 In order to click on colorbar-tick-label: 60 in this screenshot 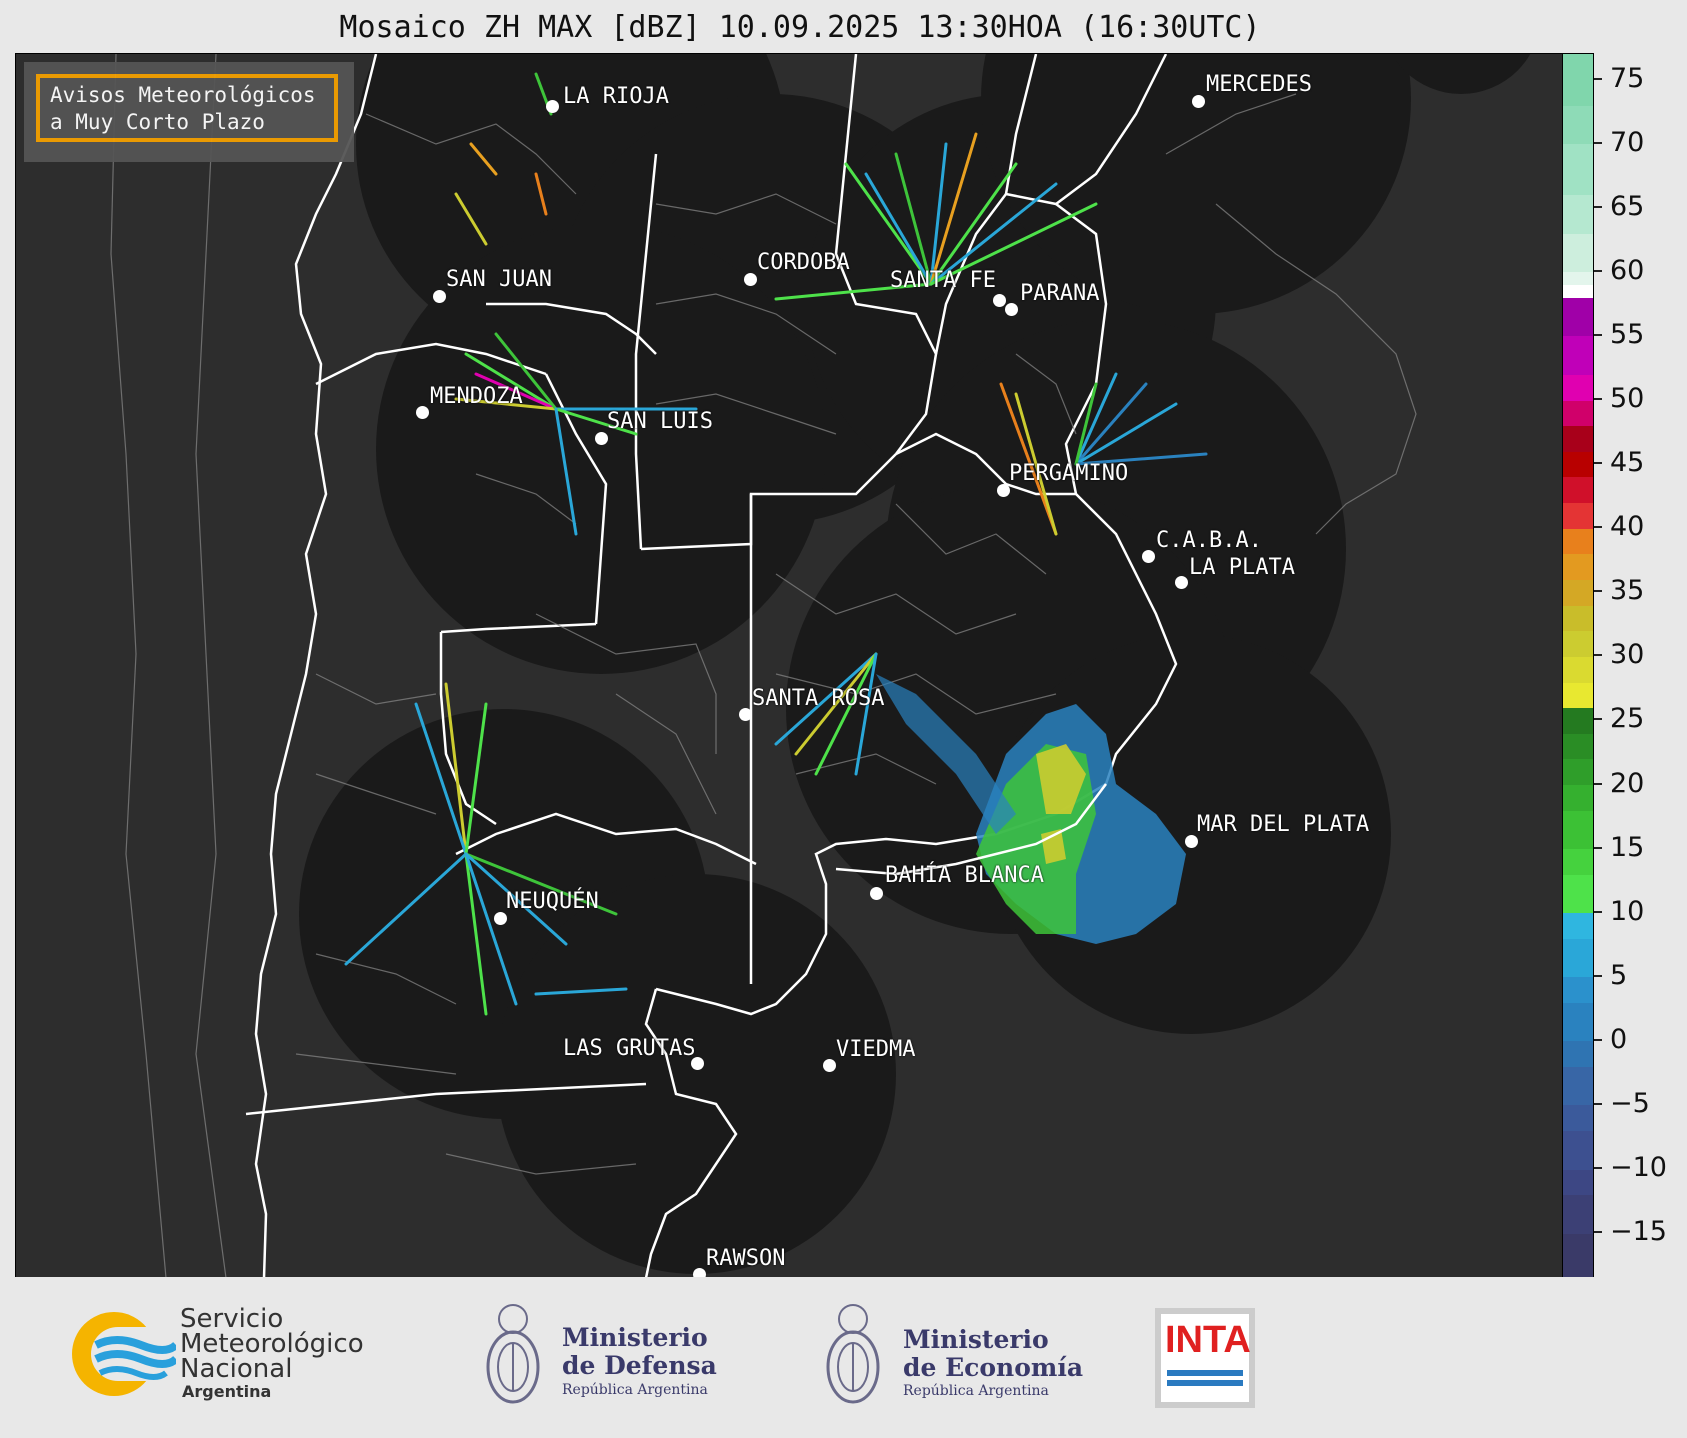, I will do `click(1627, 270)`.